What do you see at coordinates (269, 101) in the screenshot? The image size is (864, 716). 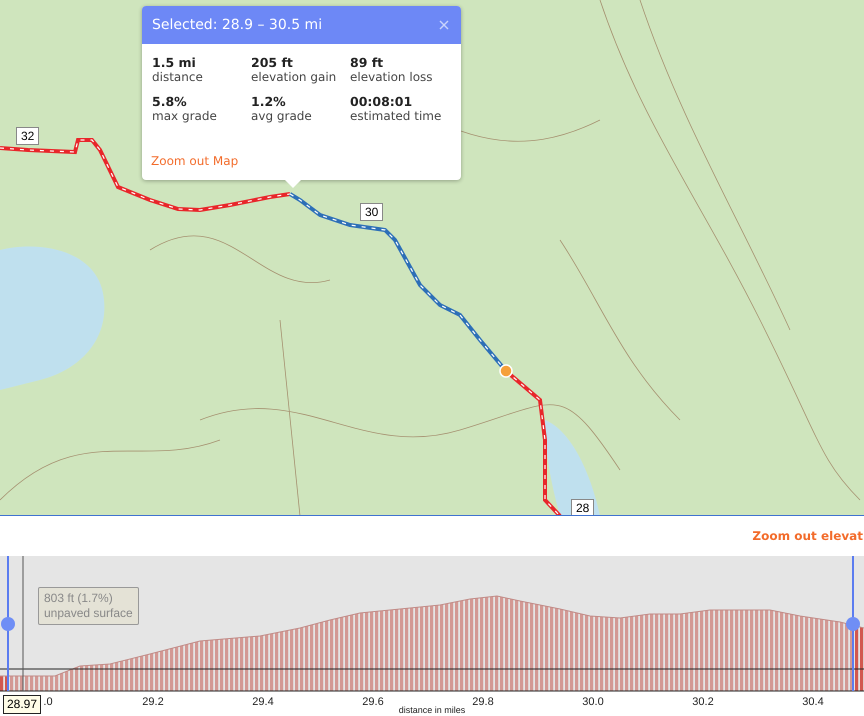 I see `stat-value: 1.2%` at bounding box center [269, 101].